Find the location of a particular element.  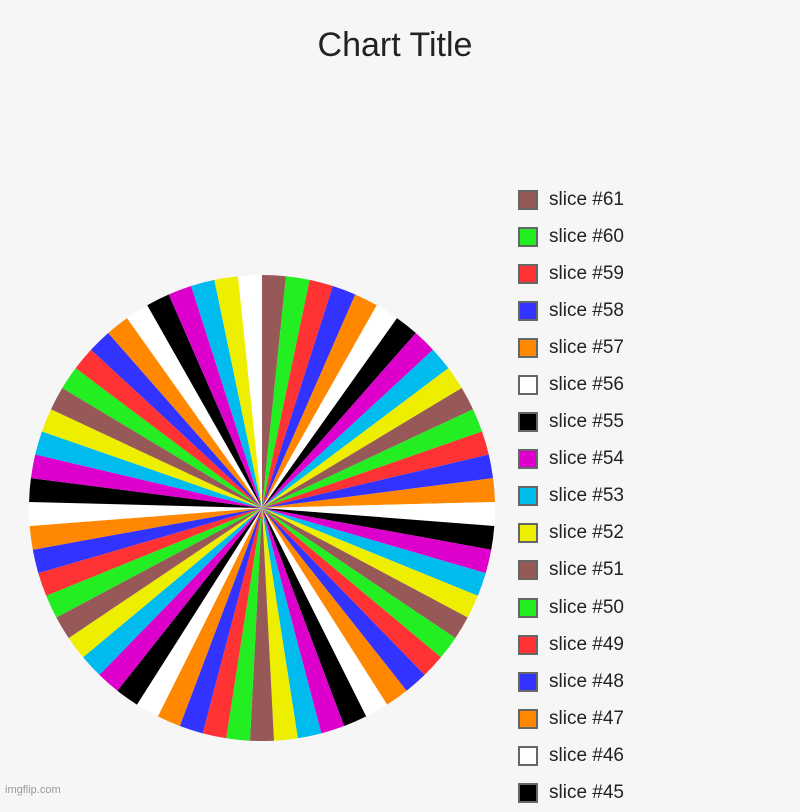

legend-item: slice #52 is located at coordinates (571, 533).